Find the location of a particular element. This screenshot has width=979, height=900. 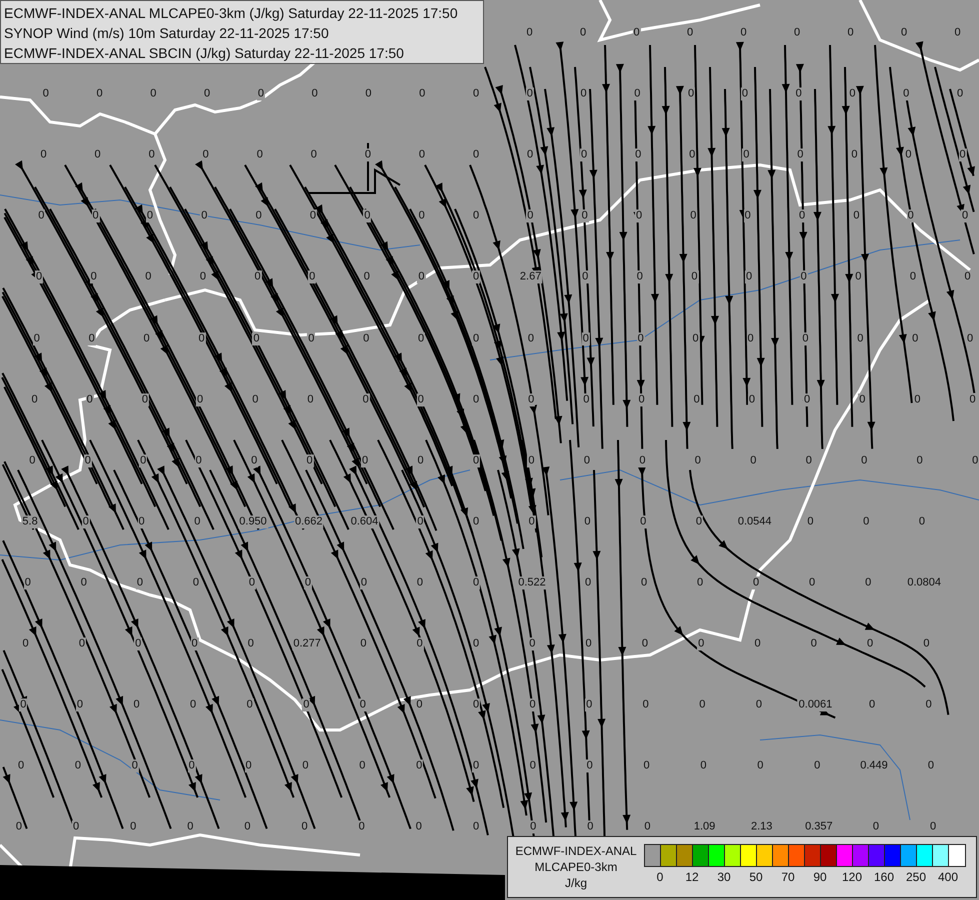

legend-tick-label: 400 is located at coordinates (948, 877).